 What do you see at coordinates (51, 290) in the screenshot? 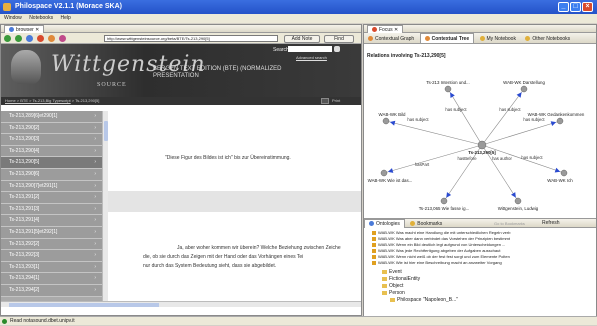
I see `page-list-item: Ts-213,294[2] ›` at bounding box center [51, 290].